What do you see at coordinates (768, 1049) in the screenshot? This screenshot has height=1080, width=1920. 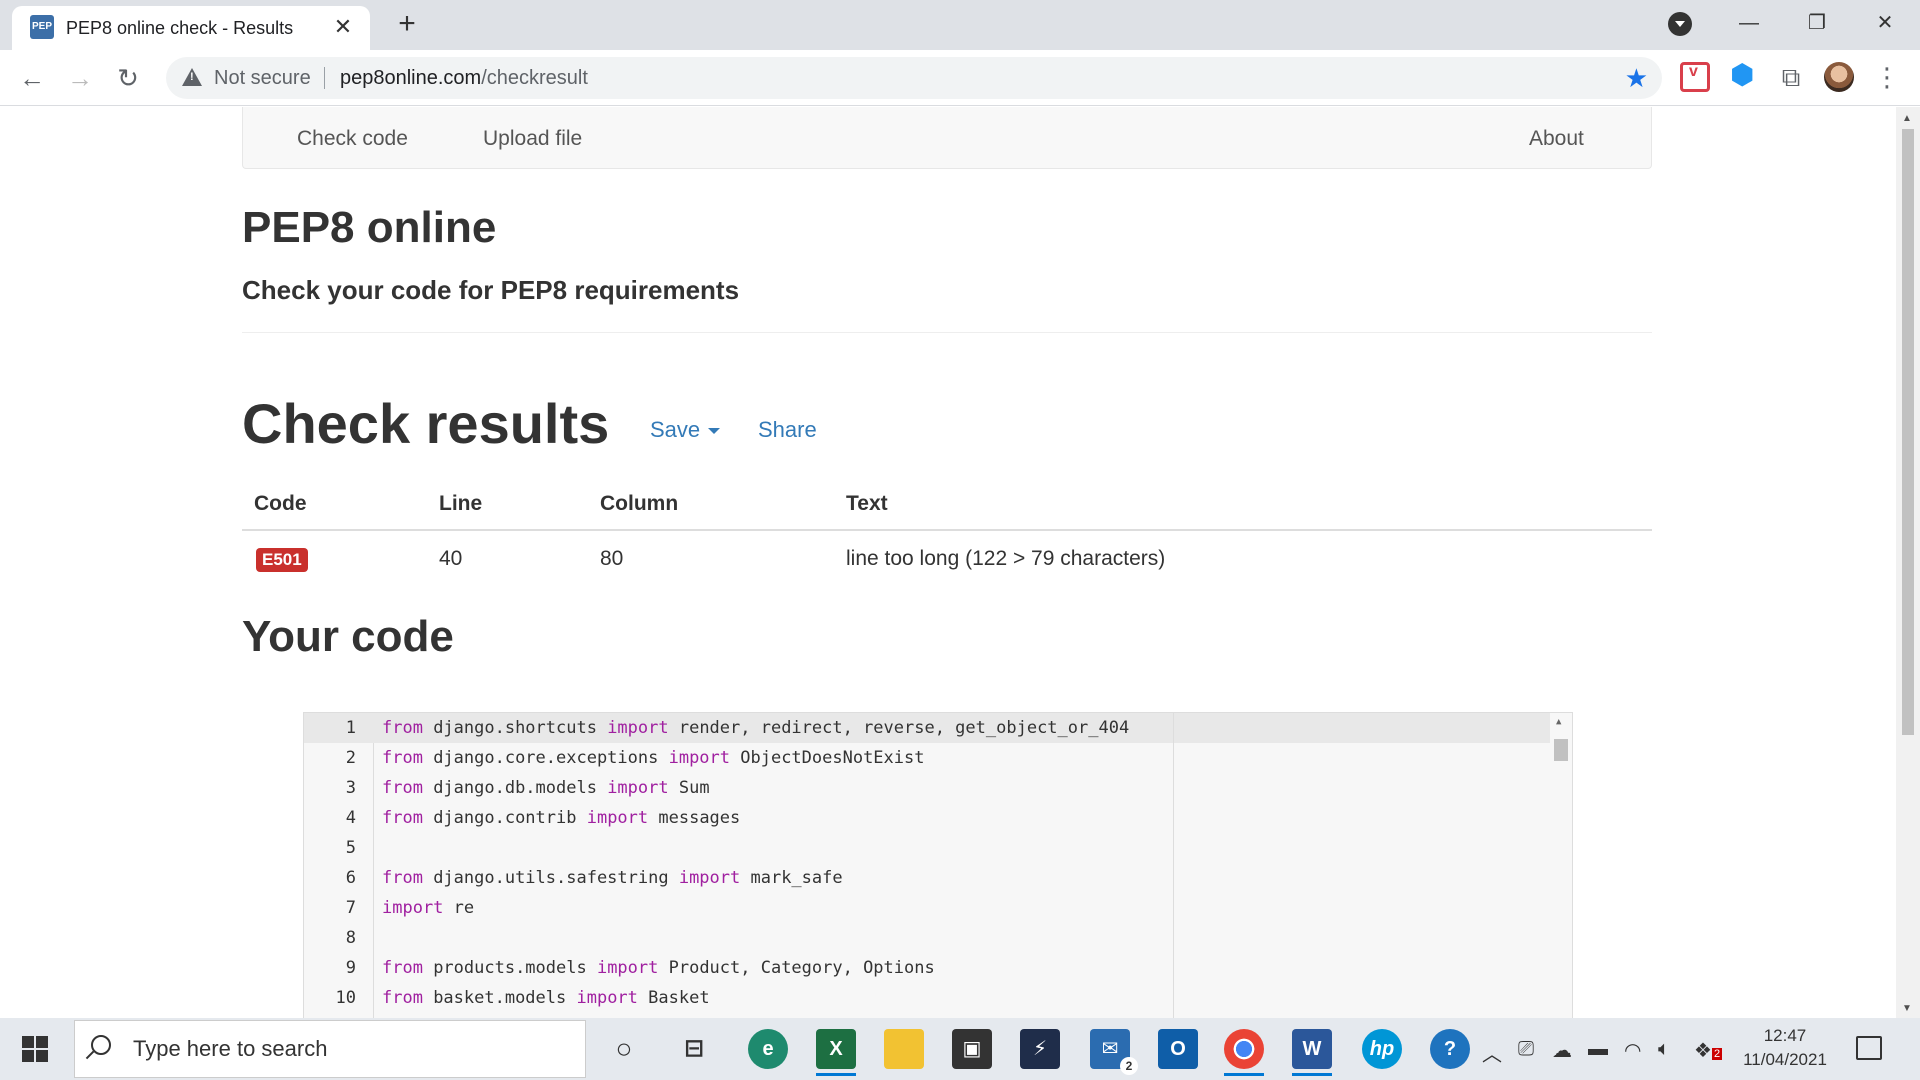 I see `edge-browser-icon: e` at bounding box center [768, 1049].